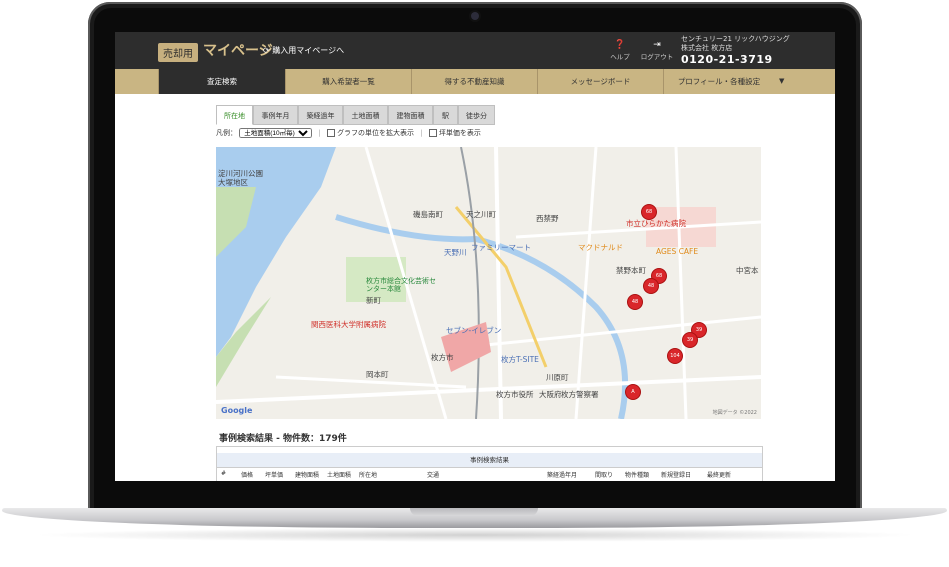 The width and height of the screenshot is (949, 567). What do you see at coordinates (600, 81) in the screenshot?
I see `nav-item-message-board: メッセージボード` at bounding box center [600, 81].